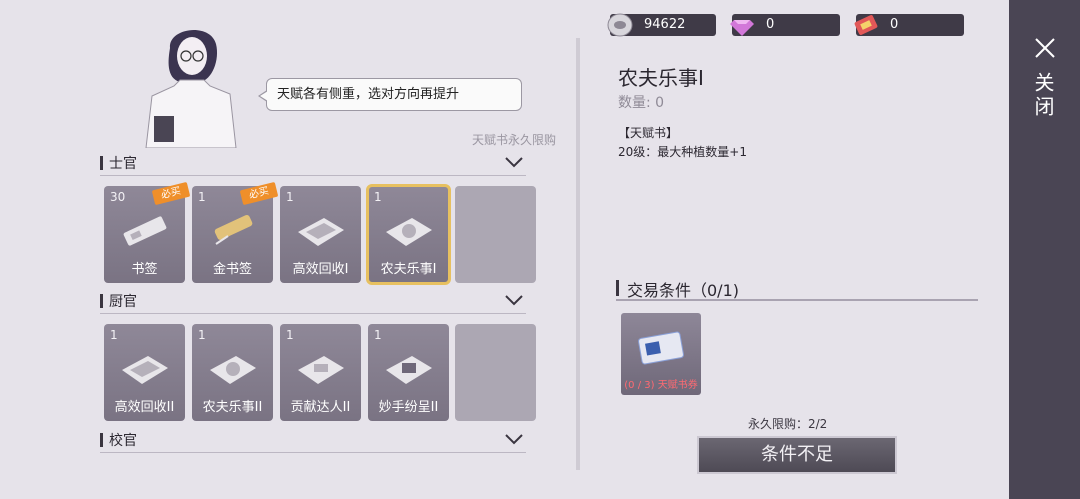 The height and width of the screenshot is (499, 1080). I want to click on item-card-farmer-joy-1: 1 农夫乐事I, so click(408, 234).